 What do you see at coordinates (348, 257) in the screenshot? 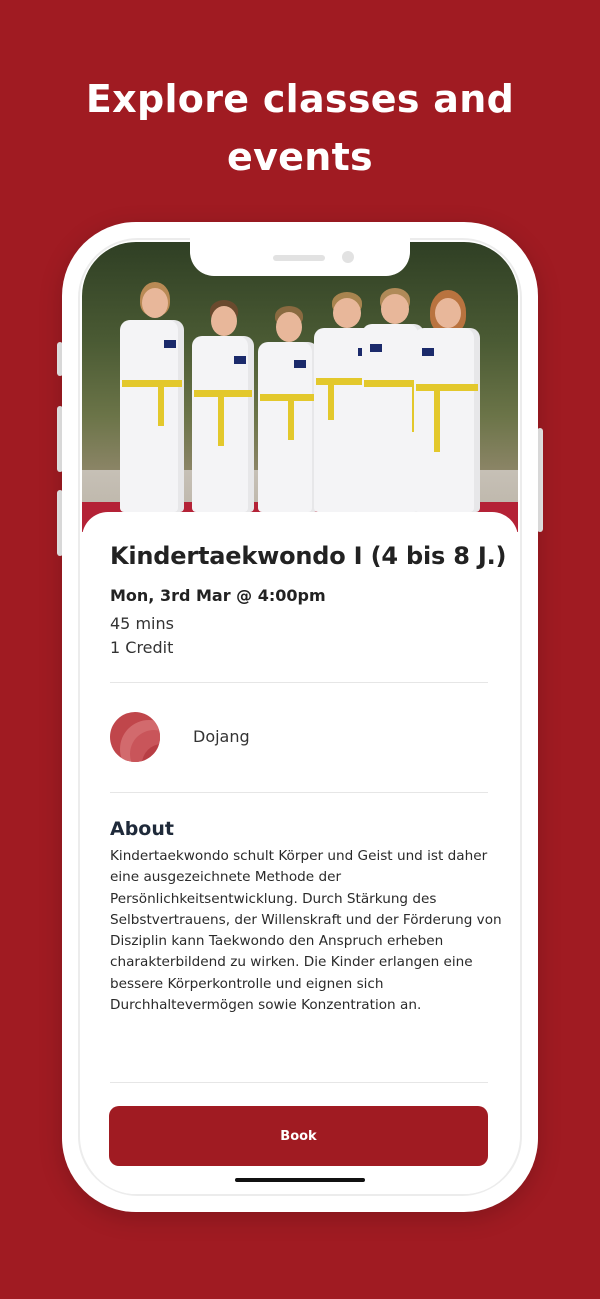
I see `phone-camera-icon` at bounding box center [348, 257].